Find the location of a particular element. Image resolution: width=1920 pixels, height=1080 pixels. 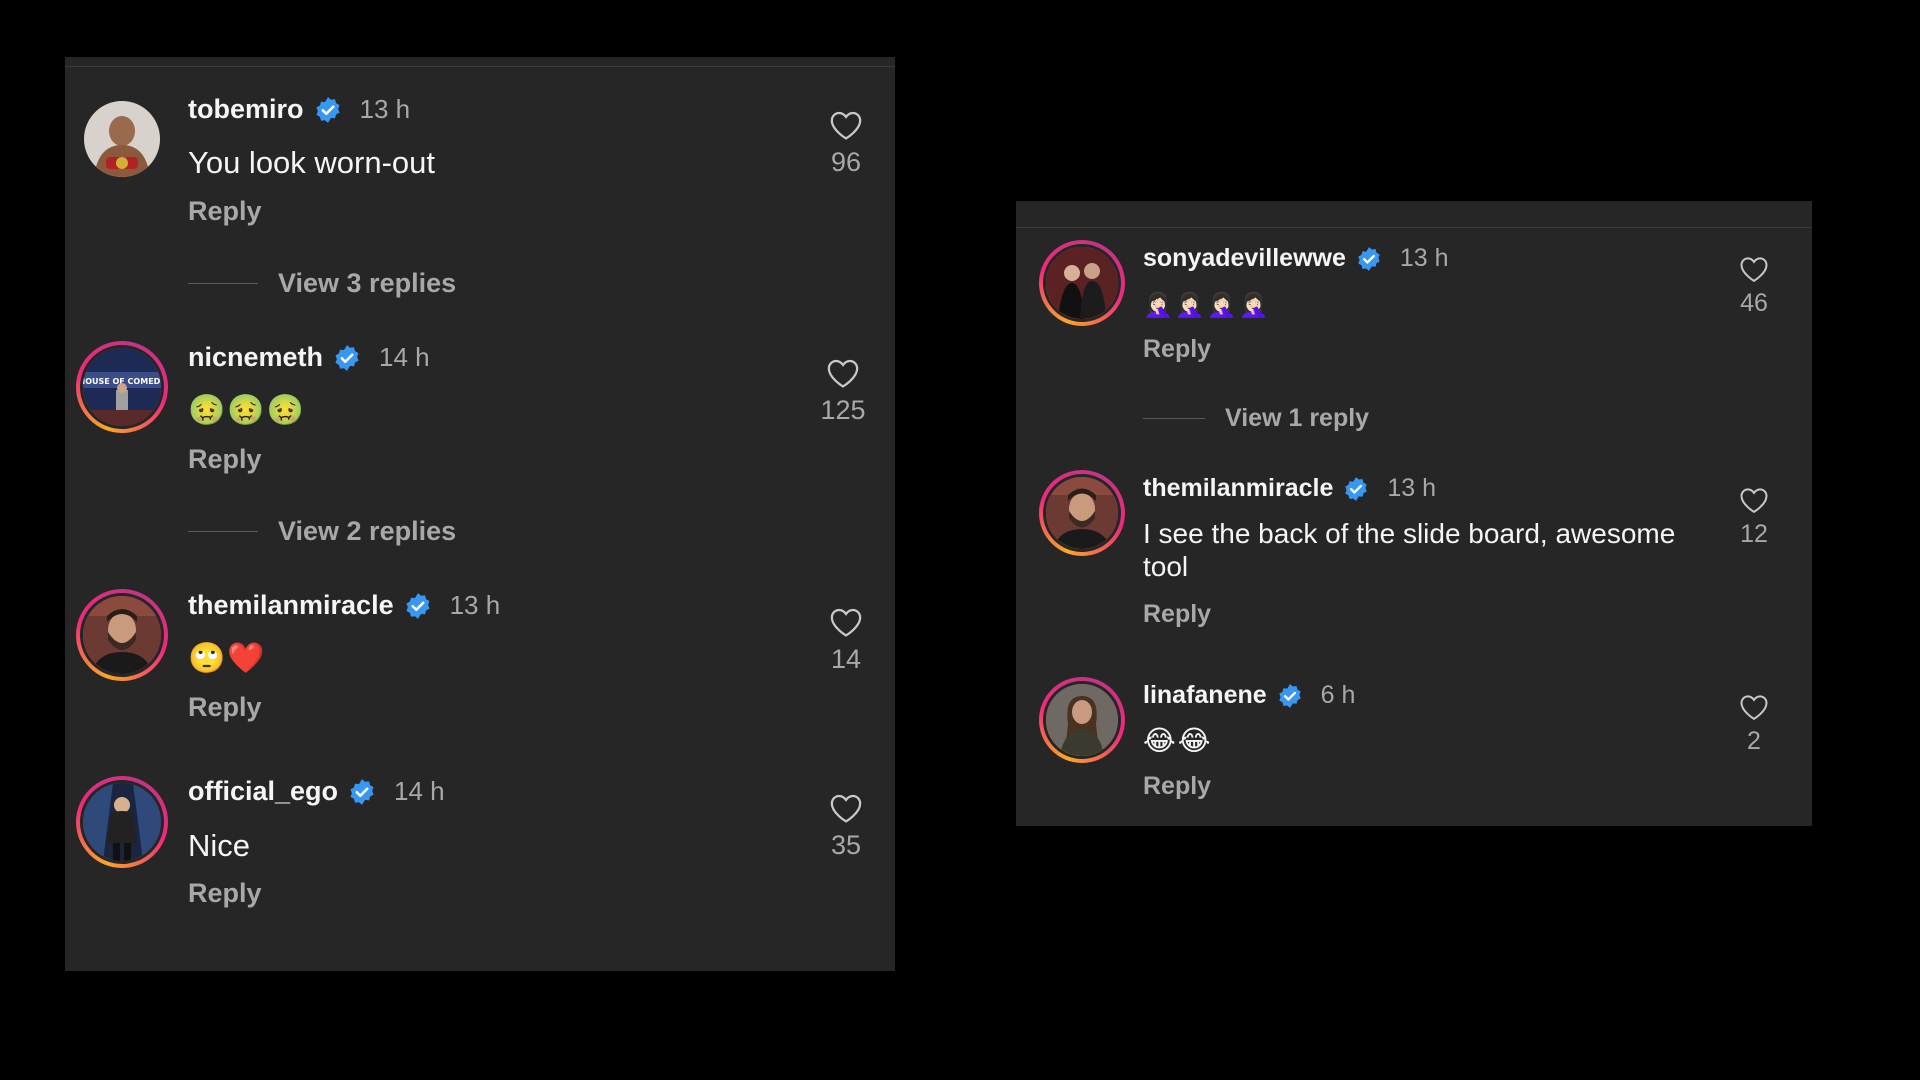

timestamp: 6 h is located at coordinates (1338, 695).